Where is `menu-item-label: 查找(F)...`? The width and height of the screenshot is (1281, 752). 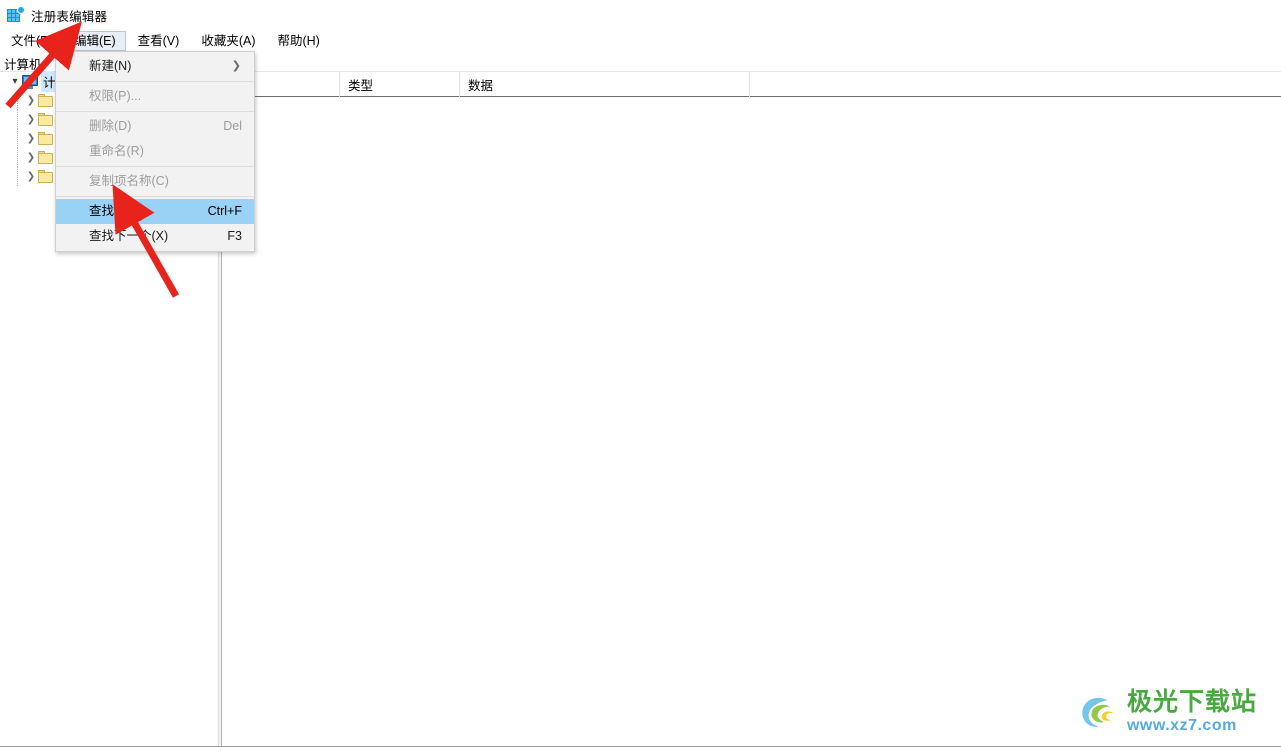 menu-item-label: 查找(F)... is located at coordinates (115, 211).